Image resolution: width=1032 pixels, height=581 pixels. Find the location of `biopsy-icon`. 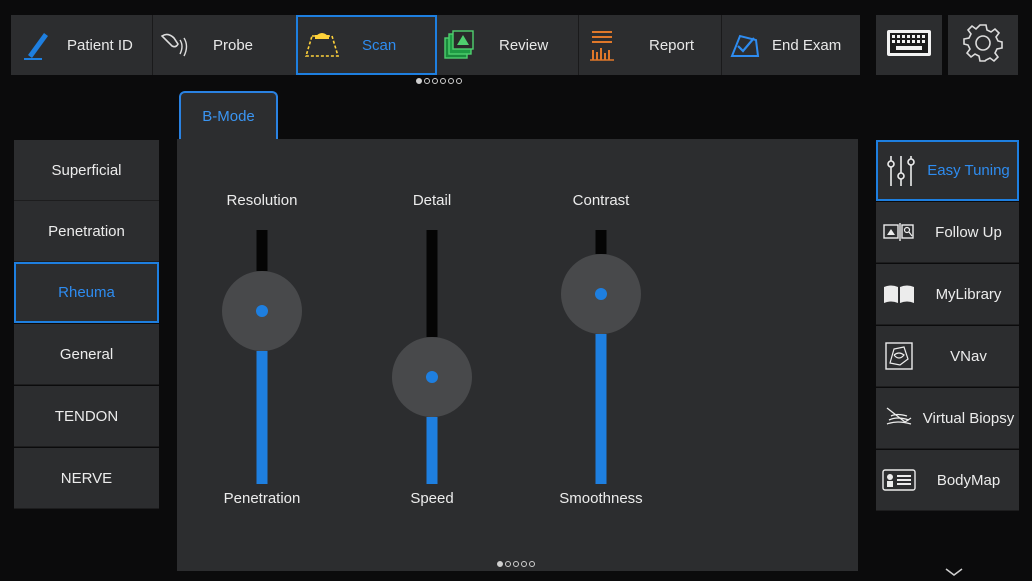

biopsy-icon is located at coordinates (899, 418).